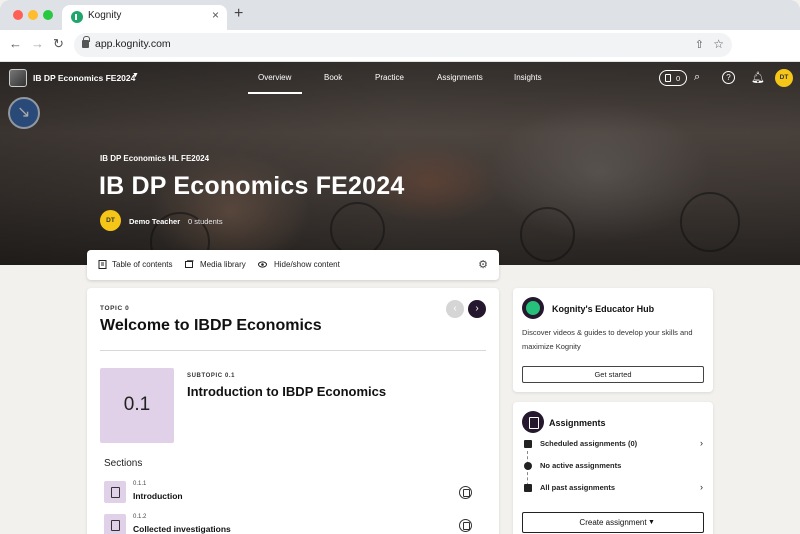 The image size is (800, 534). What do you see at coordinates (211, 325) in the screenshot?
I see `topic-title: Welcome to IBDP Economics` at bounding box center [211, 325].